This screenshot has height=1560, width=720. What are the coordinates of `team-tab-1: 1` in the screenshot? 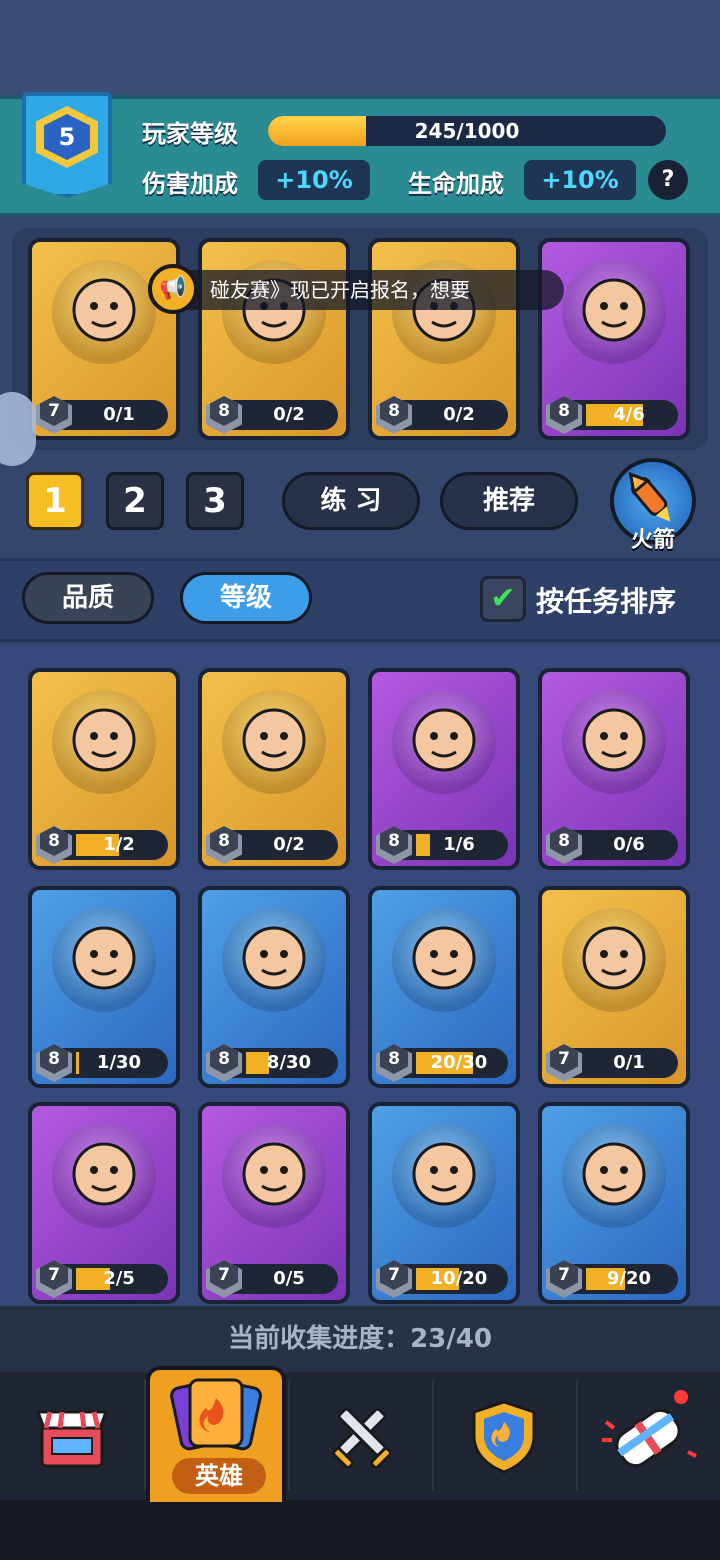 It's located at (55, 501).